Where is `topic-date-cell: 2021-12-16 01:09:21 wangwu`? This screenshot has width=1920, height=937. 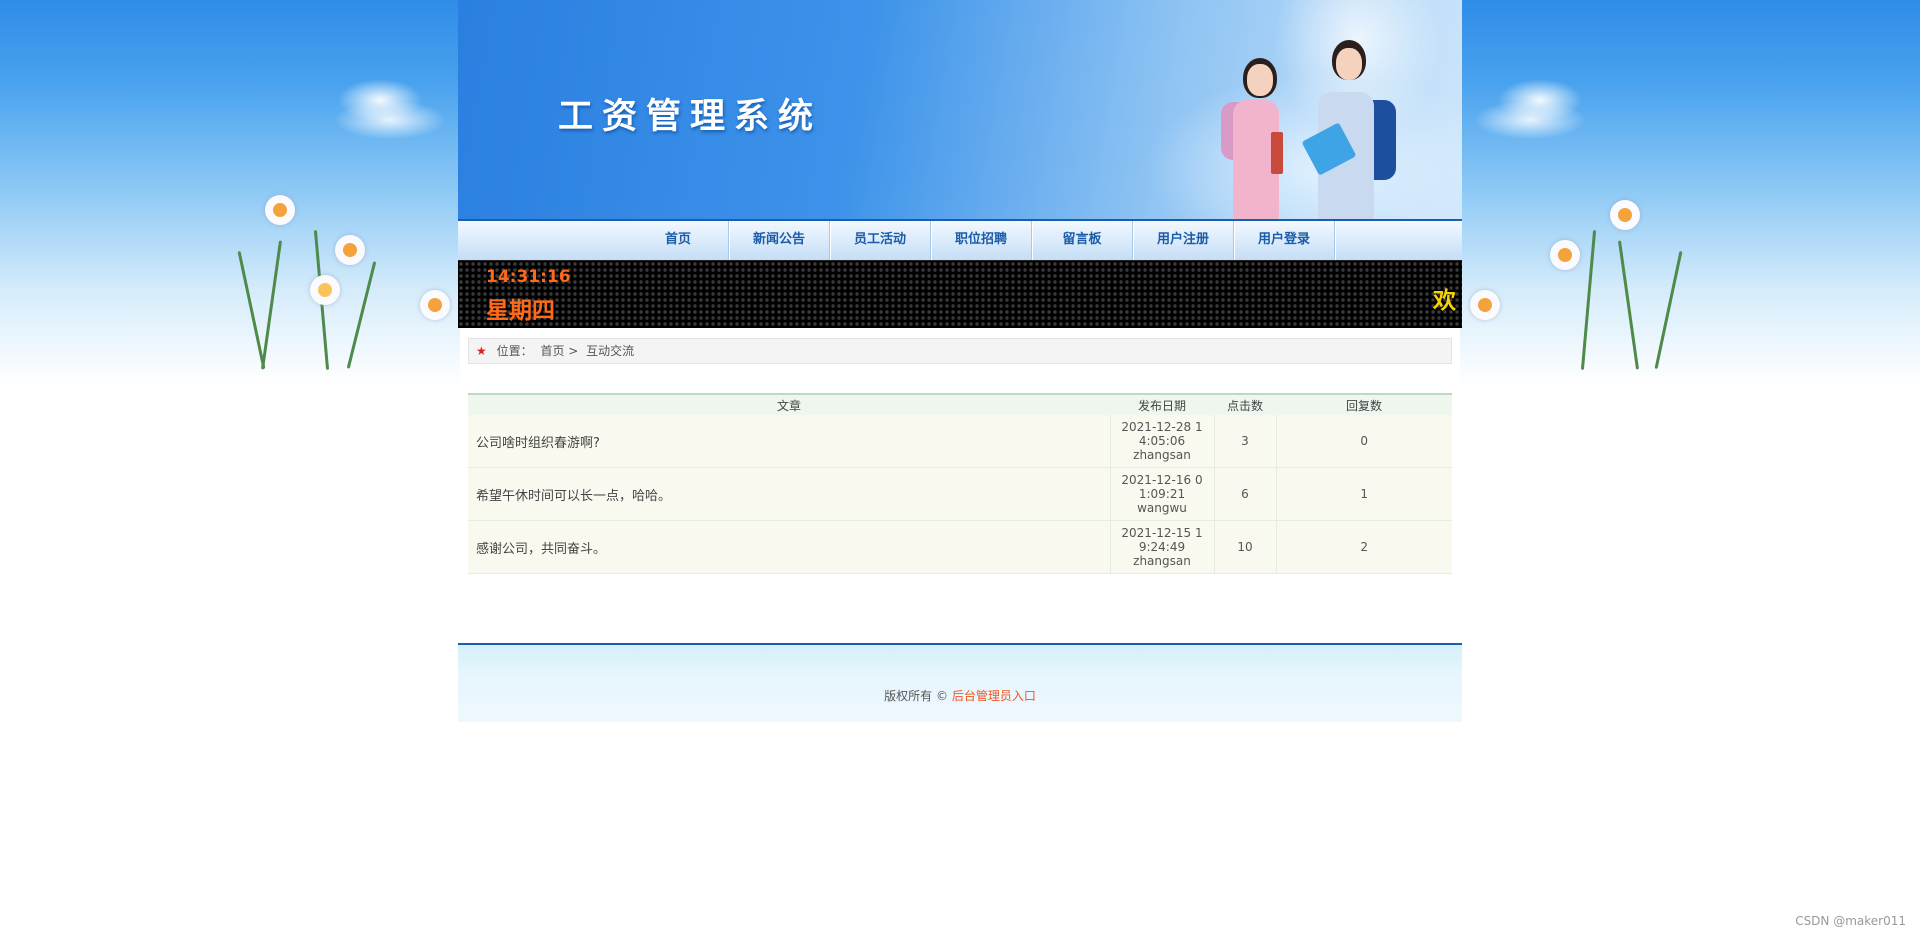 topic-date-cell: 2021-12-16 01:09:21 wangwu is located at coordinates (1161, 494).